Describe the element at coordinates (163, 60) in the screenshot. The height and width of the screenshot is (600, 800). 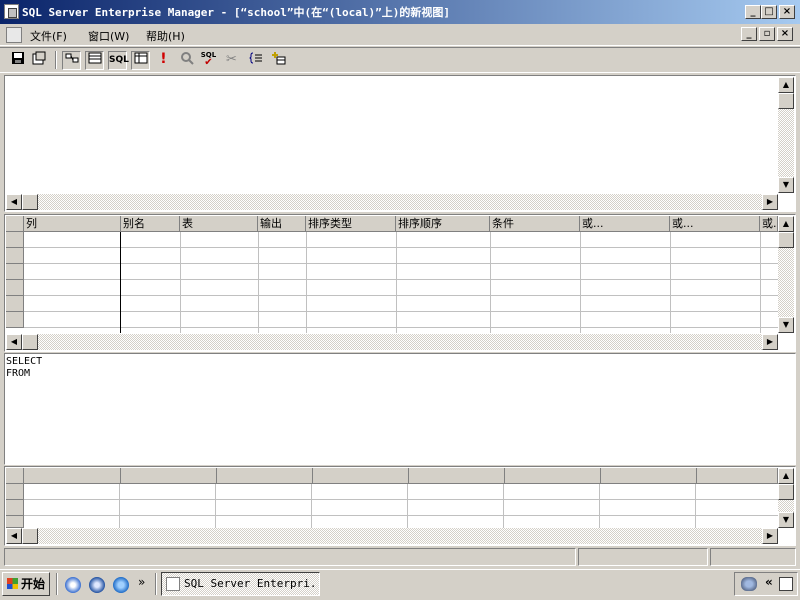
I see `run-button: !` at that location.